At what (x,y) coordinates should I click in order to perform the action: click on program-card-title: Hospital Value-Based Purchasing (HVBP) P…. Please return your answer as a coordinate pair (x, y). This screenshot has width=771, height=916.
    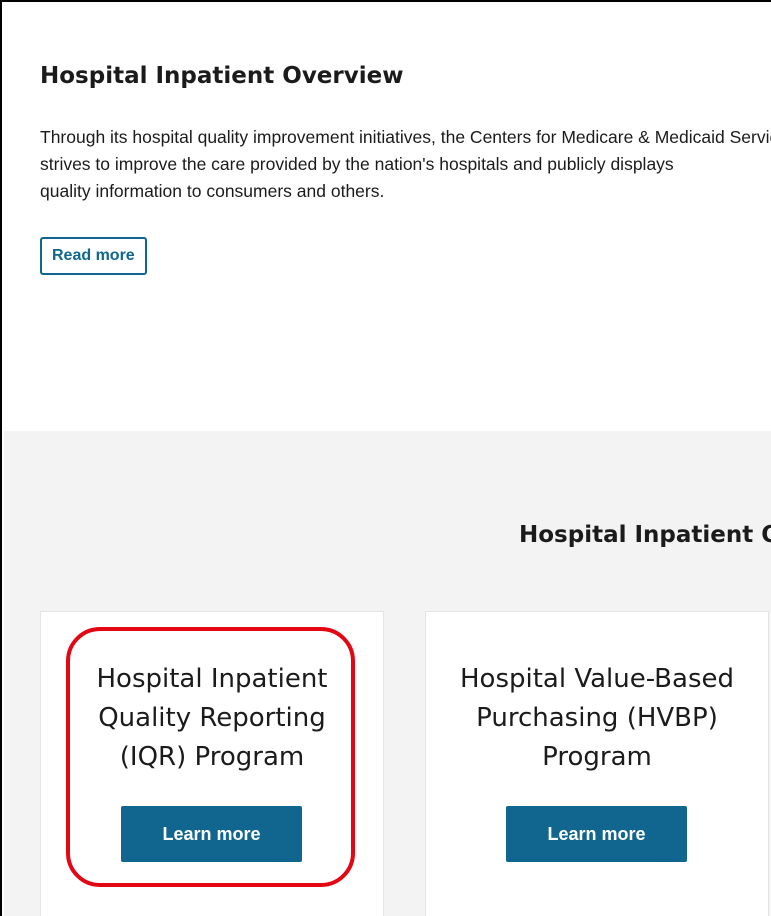
    Looking at the image, I should click on (597, 718).